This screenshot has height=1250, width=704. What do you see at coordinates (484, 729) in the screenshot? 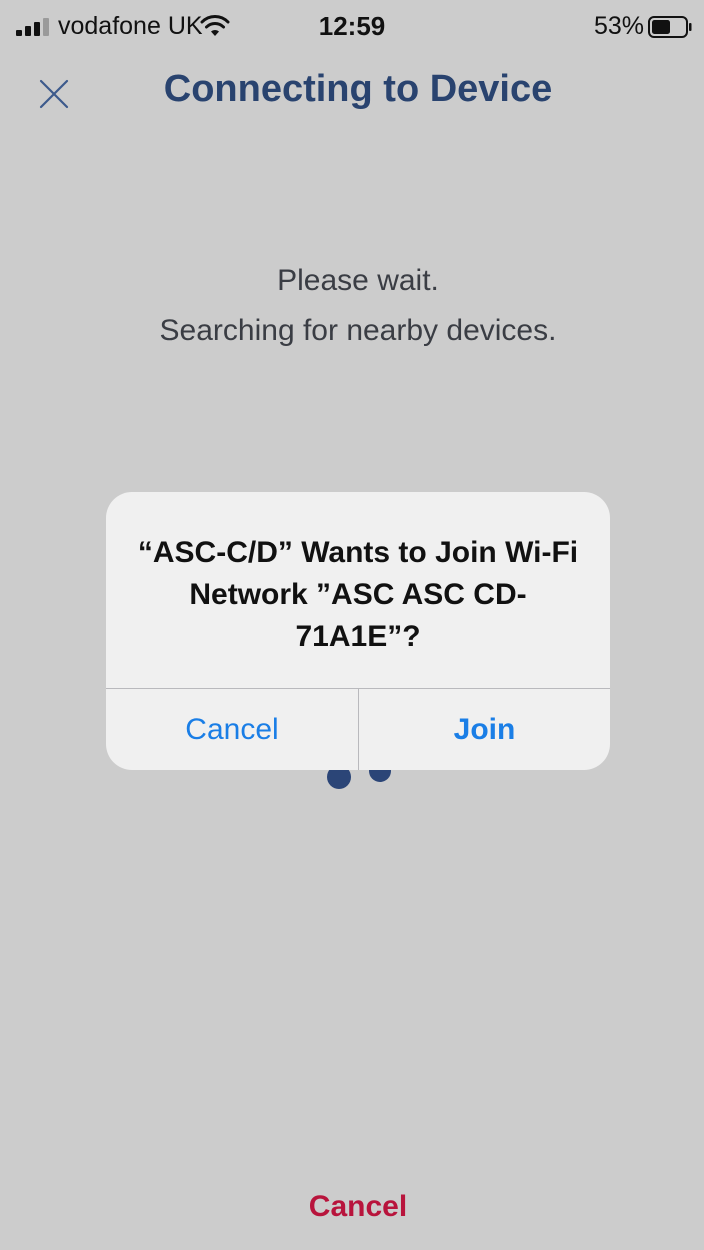
I see `alert-join-button: Join` at bounding box center [484, 729].